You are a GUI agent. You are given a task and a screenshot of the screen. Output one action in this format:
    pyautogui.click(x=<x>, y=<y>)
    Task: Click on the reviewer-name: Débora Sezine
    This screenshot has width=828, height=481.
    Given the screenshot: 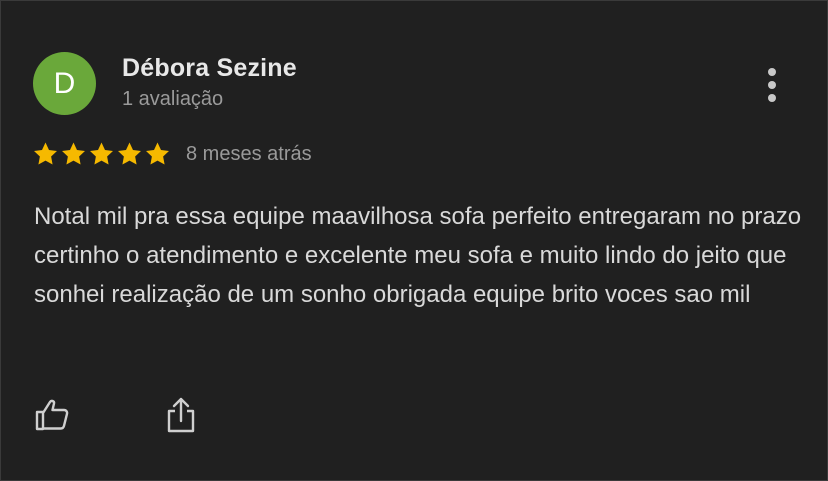 What is the action you would take?
    pyautogui.click(x=209, y=68)
    